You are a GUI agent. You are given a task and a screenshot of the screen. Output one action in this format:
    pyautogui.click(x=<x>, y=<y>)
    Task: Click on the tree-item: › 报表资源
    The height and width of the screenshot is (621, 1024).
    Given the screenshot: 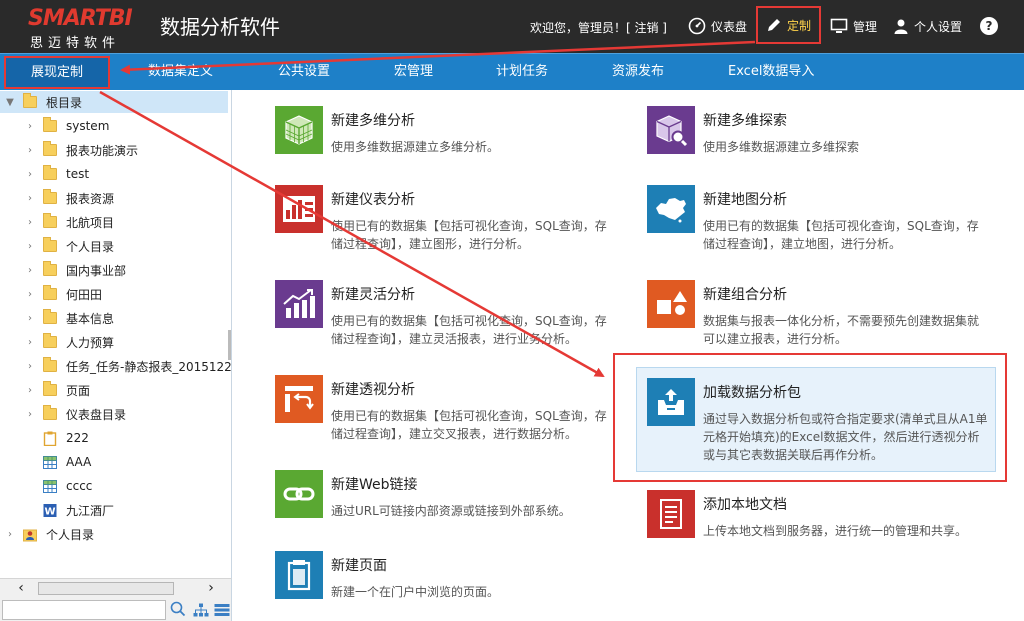 What is the action you would take?
    pyautogui.click(x=69, y=198)
    